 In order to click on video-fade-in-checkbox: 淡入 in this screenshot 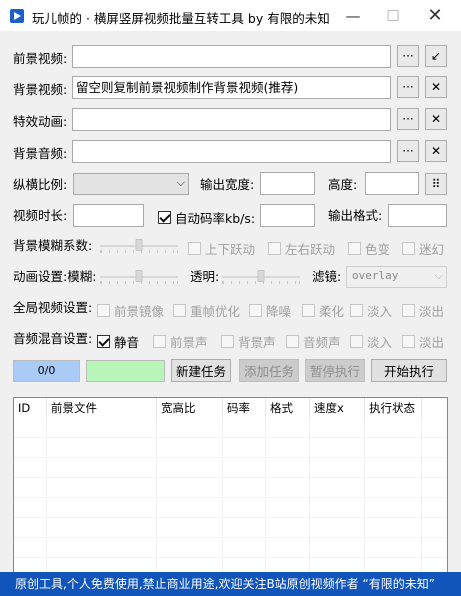, I will do `click(371, 310)`.